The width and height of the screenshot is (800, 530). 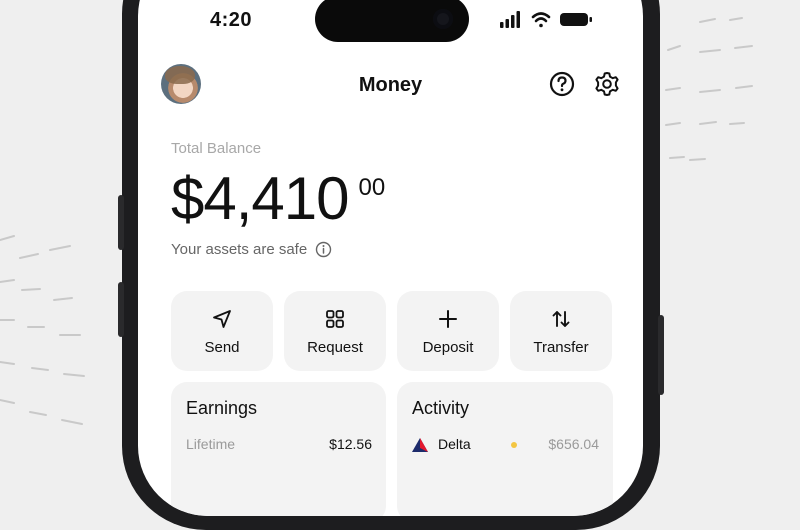 I want to click on transfer-button: Transfer, so click(x=561, y=331).